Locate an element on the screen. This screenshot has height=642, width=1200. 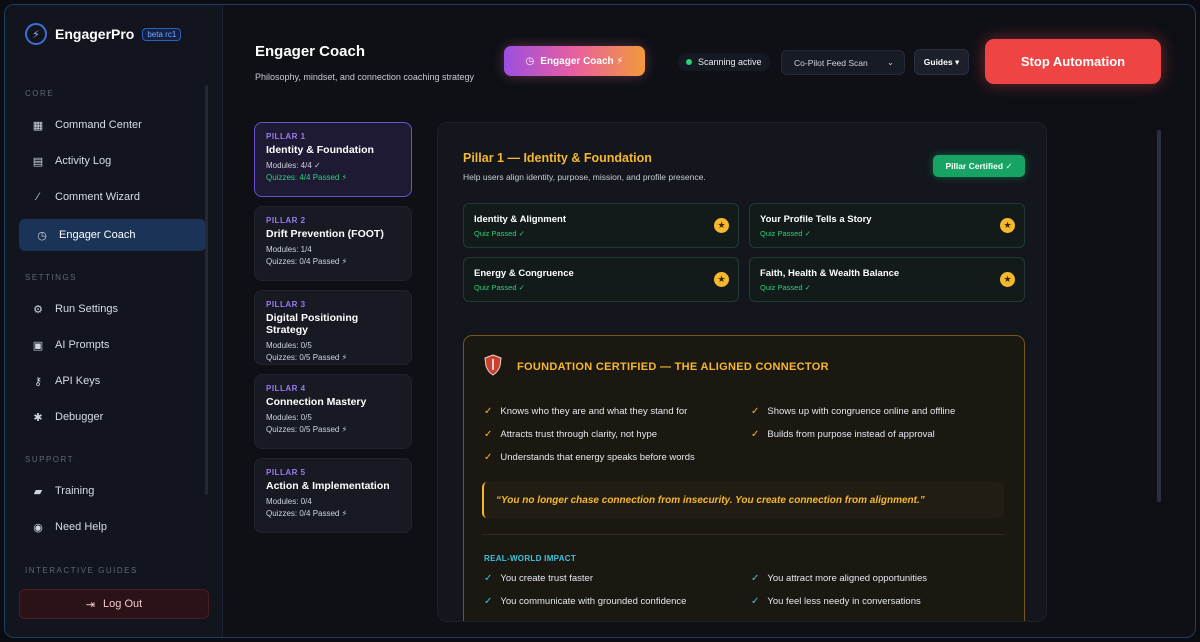
sidebar-item-training: ▰ Training is located at coordinates (112, 491).